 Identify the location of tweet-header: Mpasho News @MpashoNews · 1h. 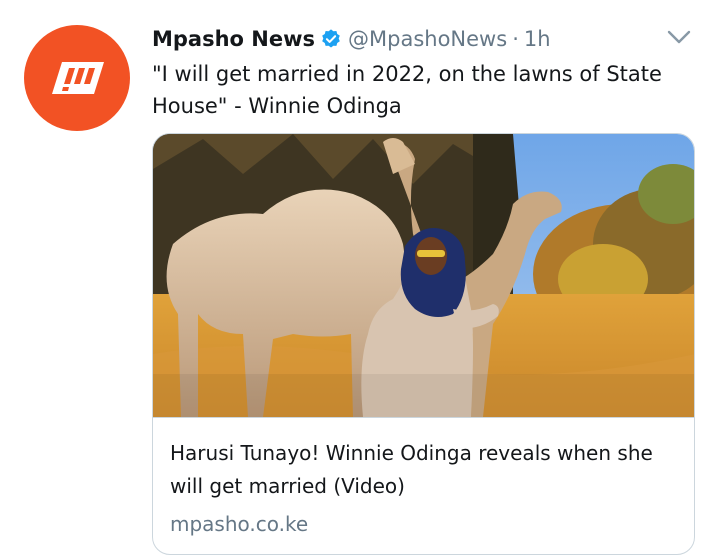
(351, 39).